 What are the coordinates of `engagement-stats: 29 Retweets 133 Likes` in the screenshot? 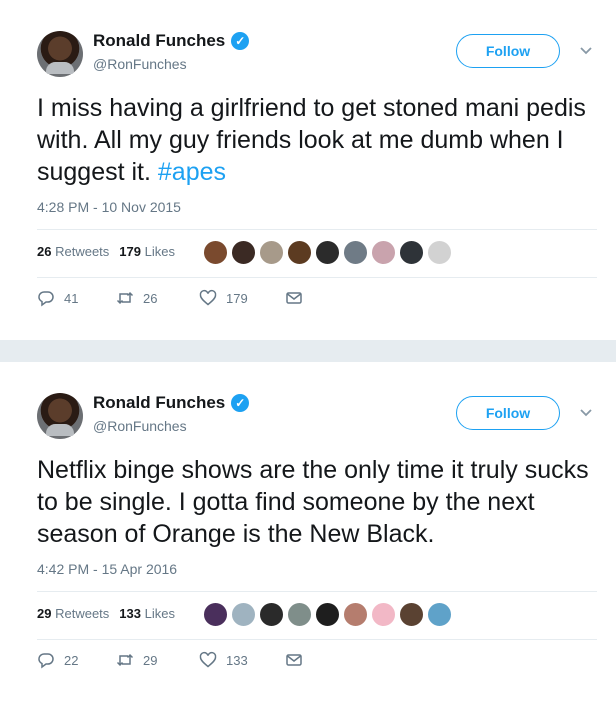 It's located at (106, 613).